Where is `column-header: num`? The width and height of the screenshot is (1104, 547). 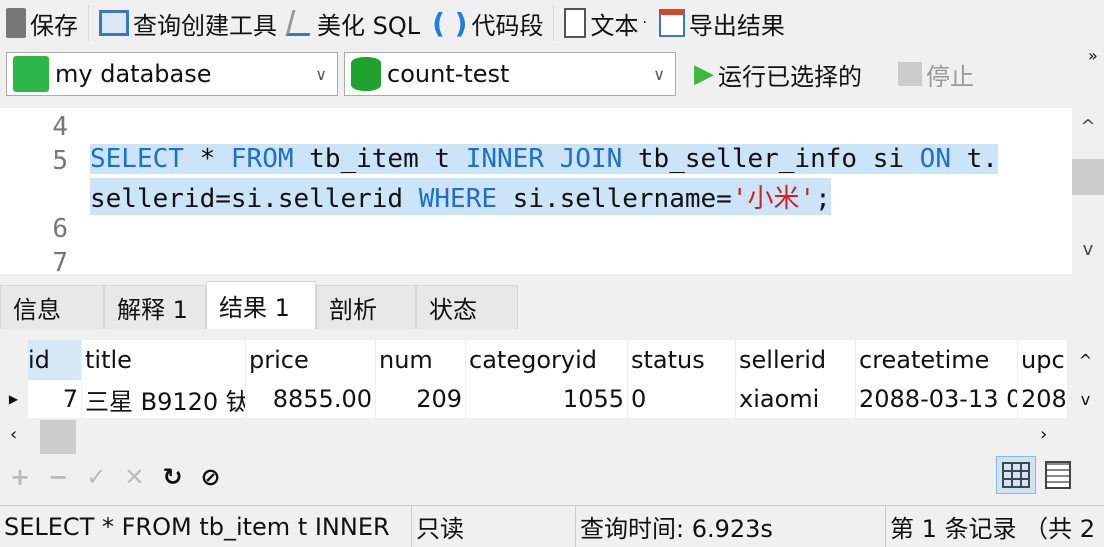 column-header: num is located at coordinates (421, 360).